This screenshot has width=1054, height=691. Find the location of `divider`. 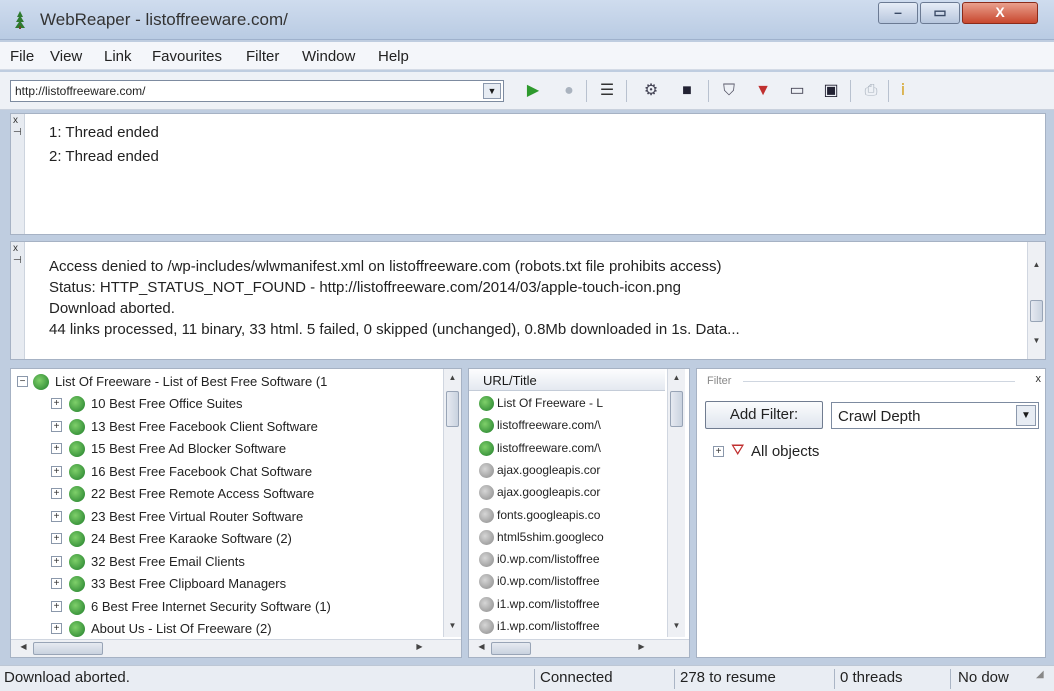

divider is located at coordinates (950, 679).